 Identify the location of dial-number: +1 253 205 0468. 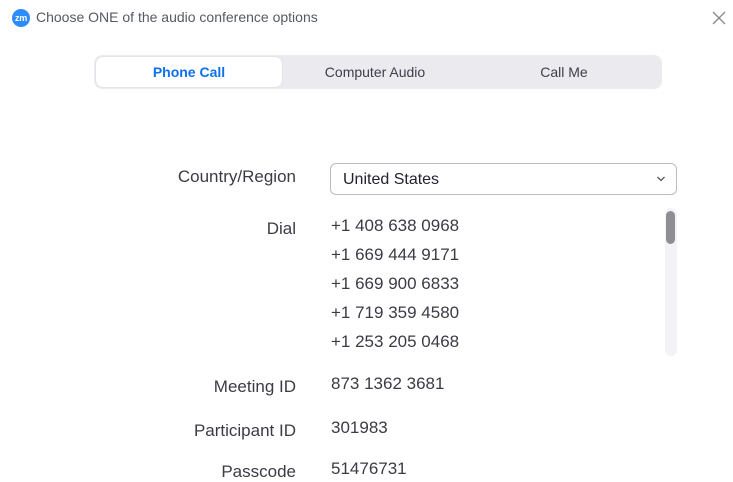
(395, 341).